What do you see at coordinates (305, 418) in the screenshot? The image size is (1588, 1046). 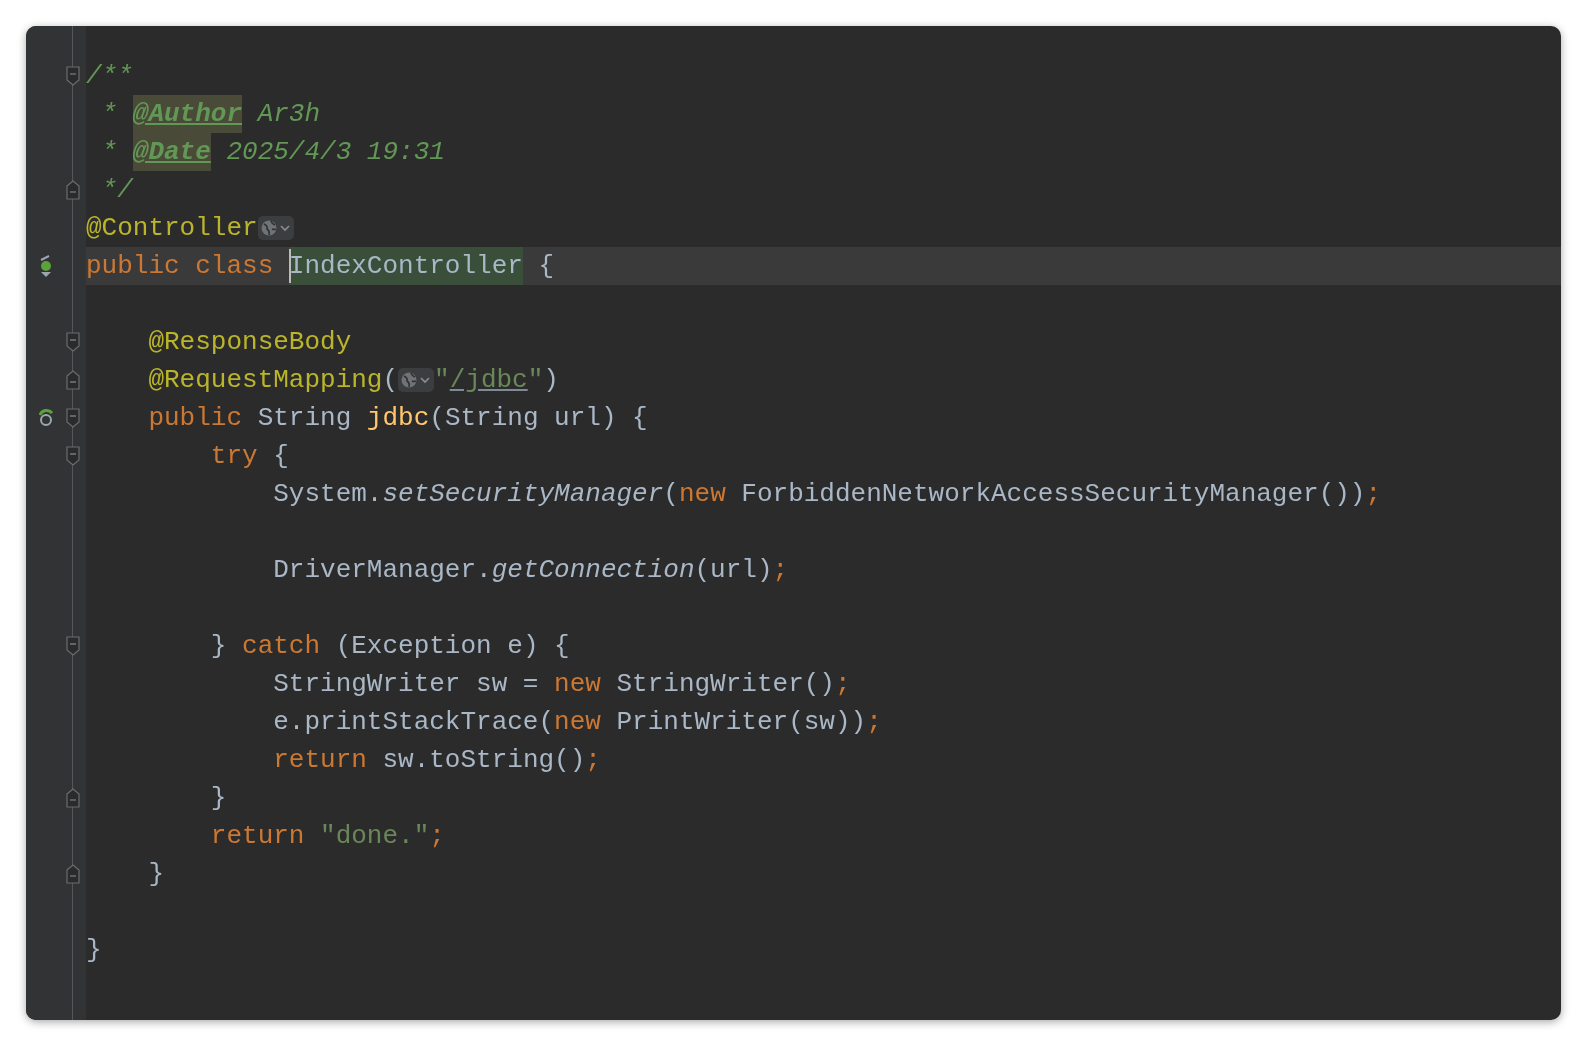 I see `code-text: String` at bounding box center [305, 418].